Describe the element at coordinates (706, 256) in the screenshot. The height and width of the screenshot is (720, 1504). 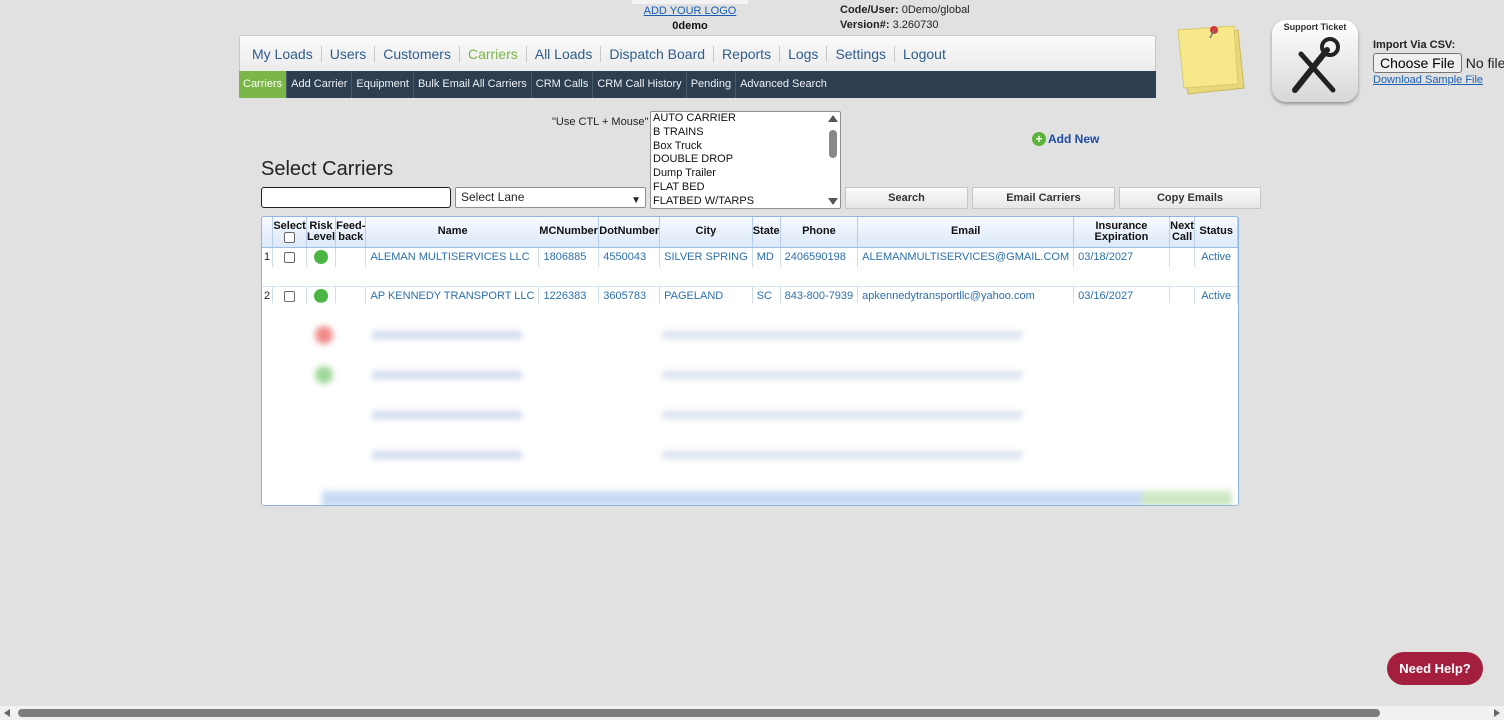
I see `city: SILVER SPRING` at that location.